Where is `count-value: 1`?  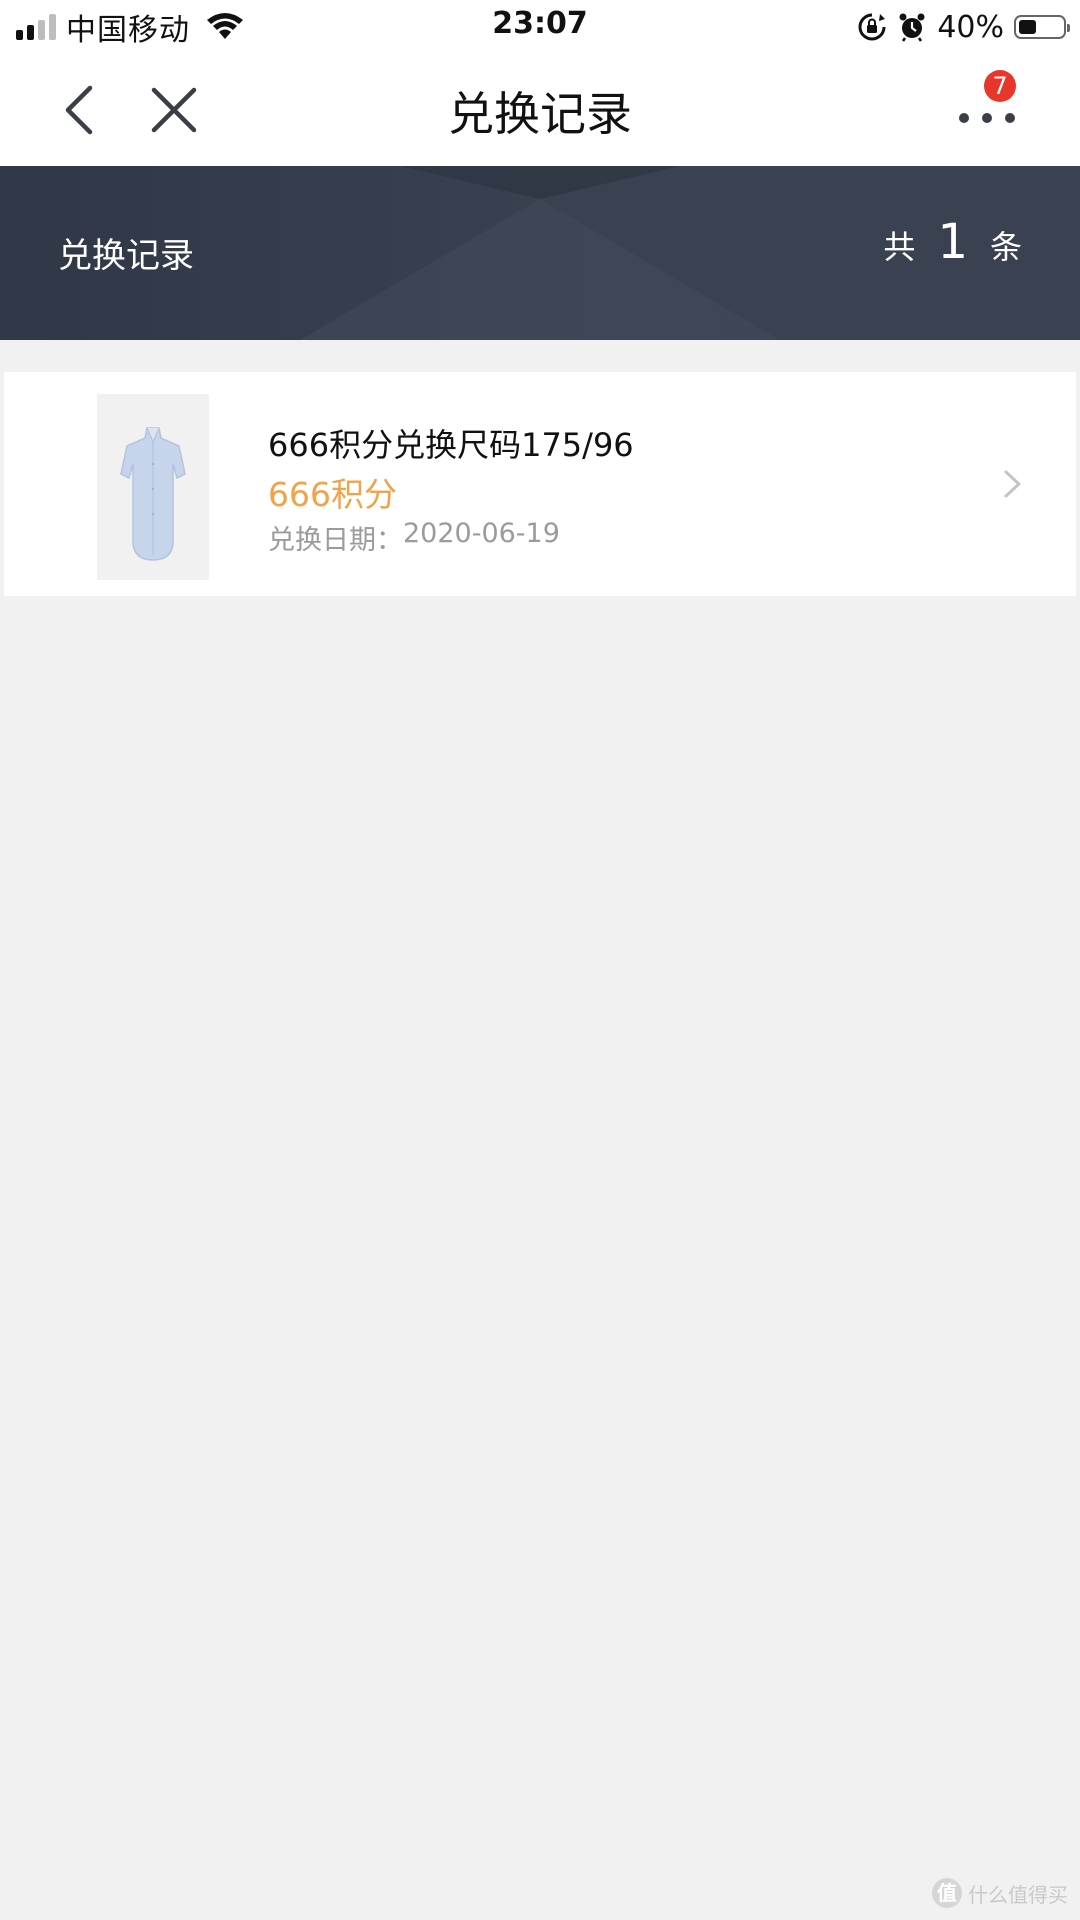 count-value: 1 is located at coordinates (952, 242).